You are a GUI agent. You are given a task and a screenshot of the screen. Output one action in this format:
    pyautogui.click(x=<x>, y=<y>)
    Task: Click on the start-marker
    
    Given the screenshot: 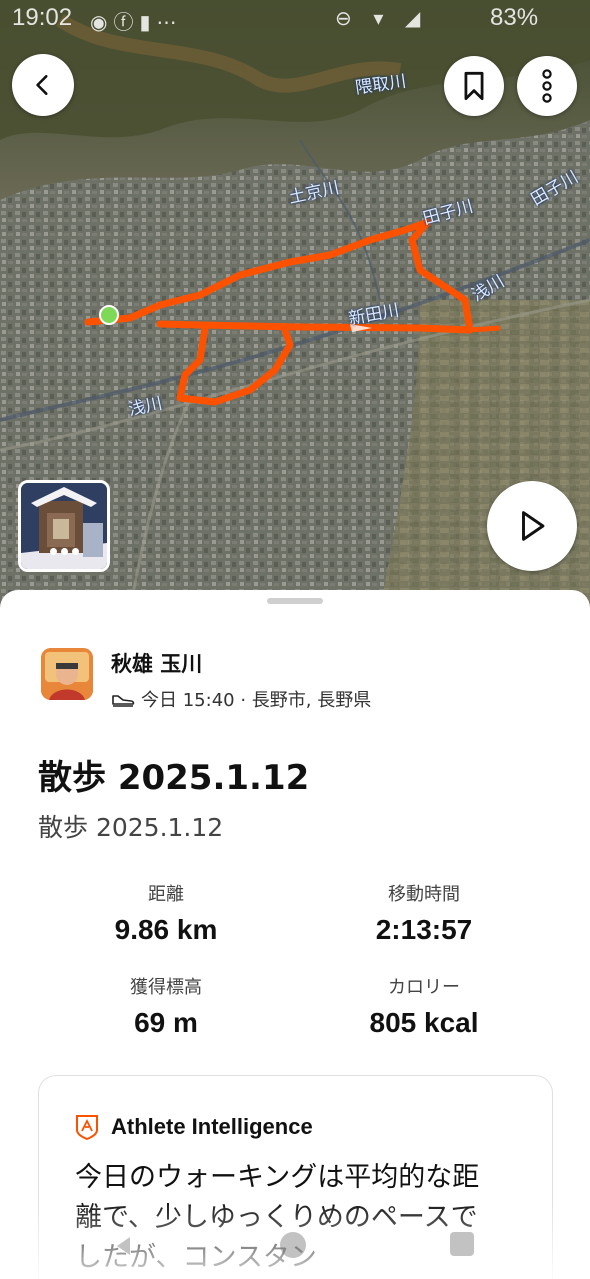 What is the action you would take?
    pyautogui.click(x=109, y=315)
    